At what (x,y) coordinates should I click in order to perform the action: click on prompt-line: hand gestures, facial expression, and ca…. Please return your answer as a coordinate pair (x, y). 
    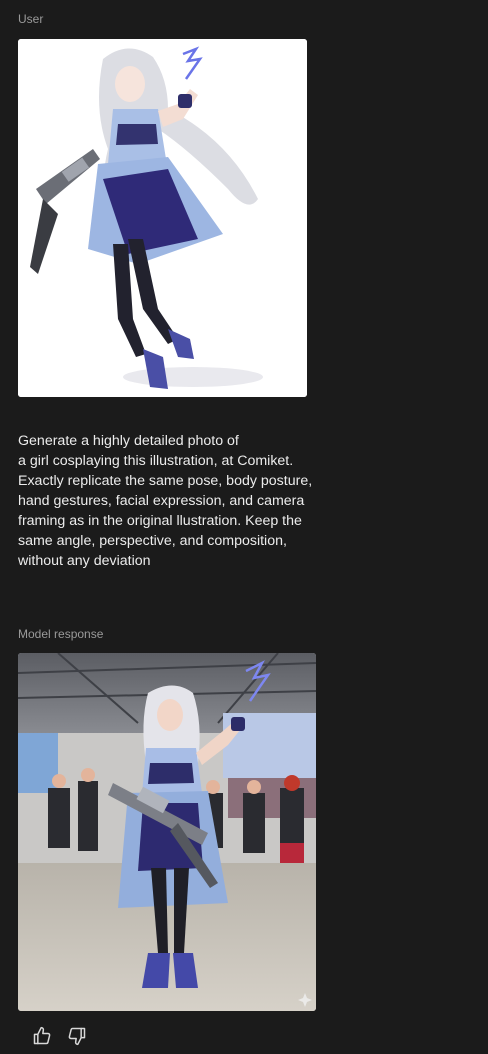
    Looking at the image, I should click on (161, 501).